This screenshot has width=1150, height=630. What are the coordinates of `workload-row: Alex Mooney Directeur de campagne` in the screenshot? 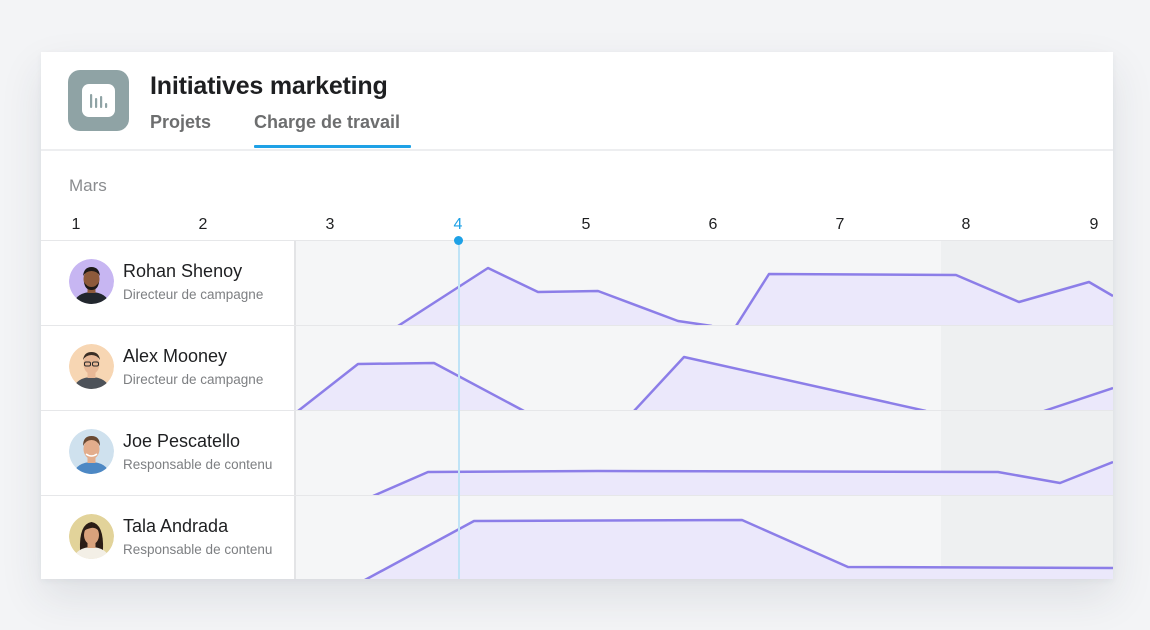 It's located at (577, 368).